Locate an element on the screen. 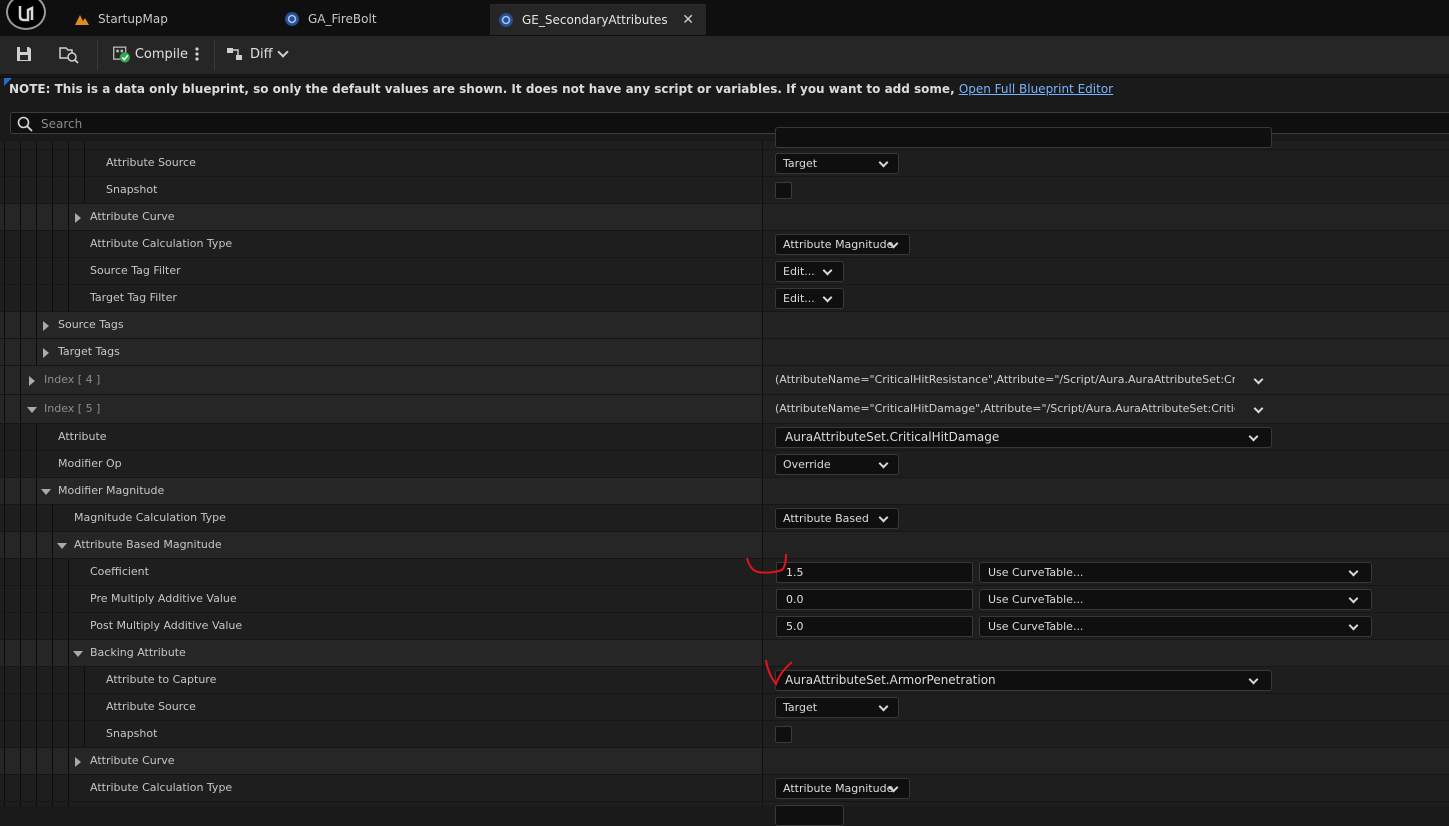 The width and height of the screenshot is (1449, 826). property-label: Backing Attribute is located at coordinates (138, 652).